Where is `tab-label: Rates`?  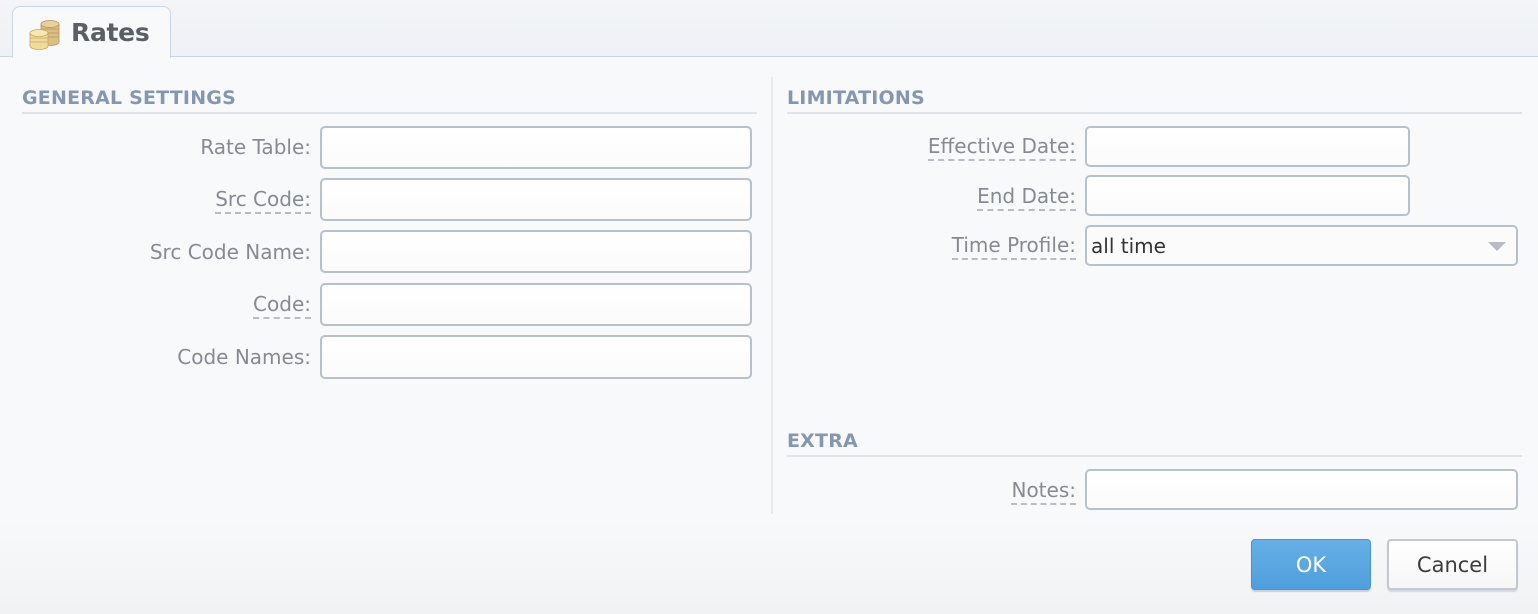
tab-label: Rates is located at coordinates (110, 32).